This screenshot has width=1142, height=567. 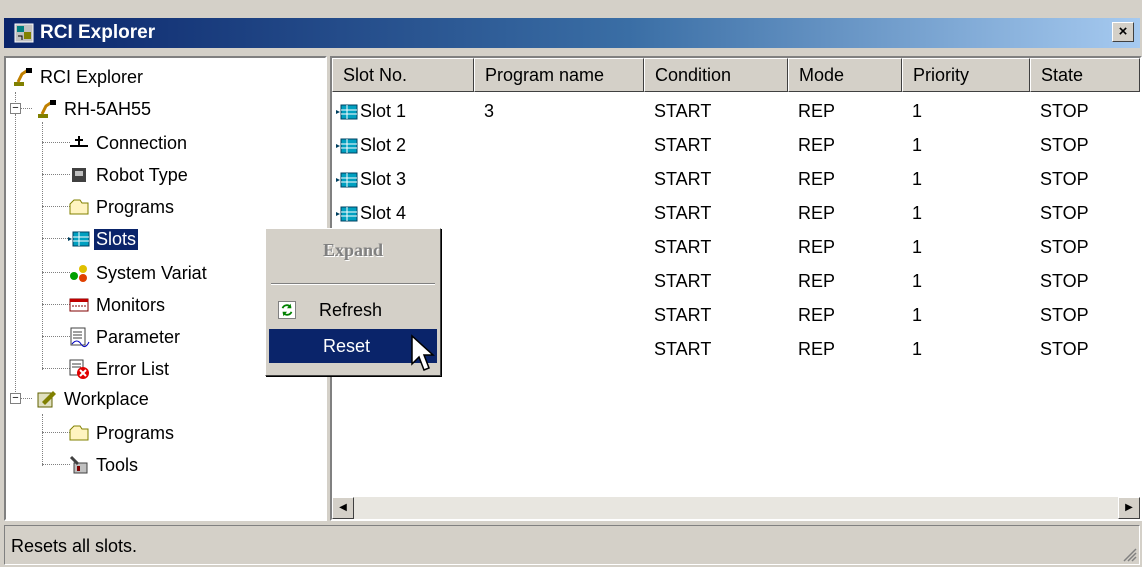 What do you see at coordinates (736, 508) in the screenshot?
I see `horizontal-scrollbar: ◀ ▶` at bounding box center [736, 508].